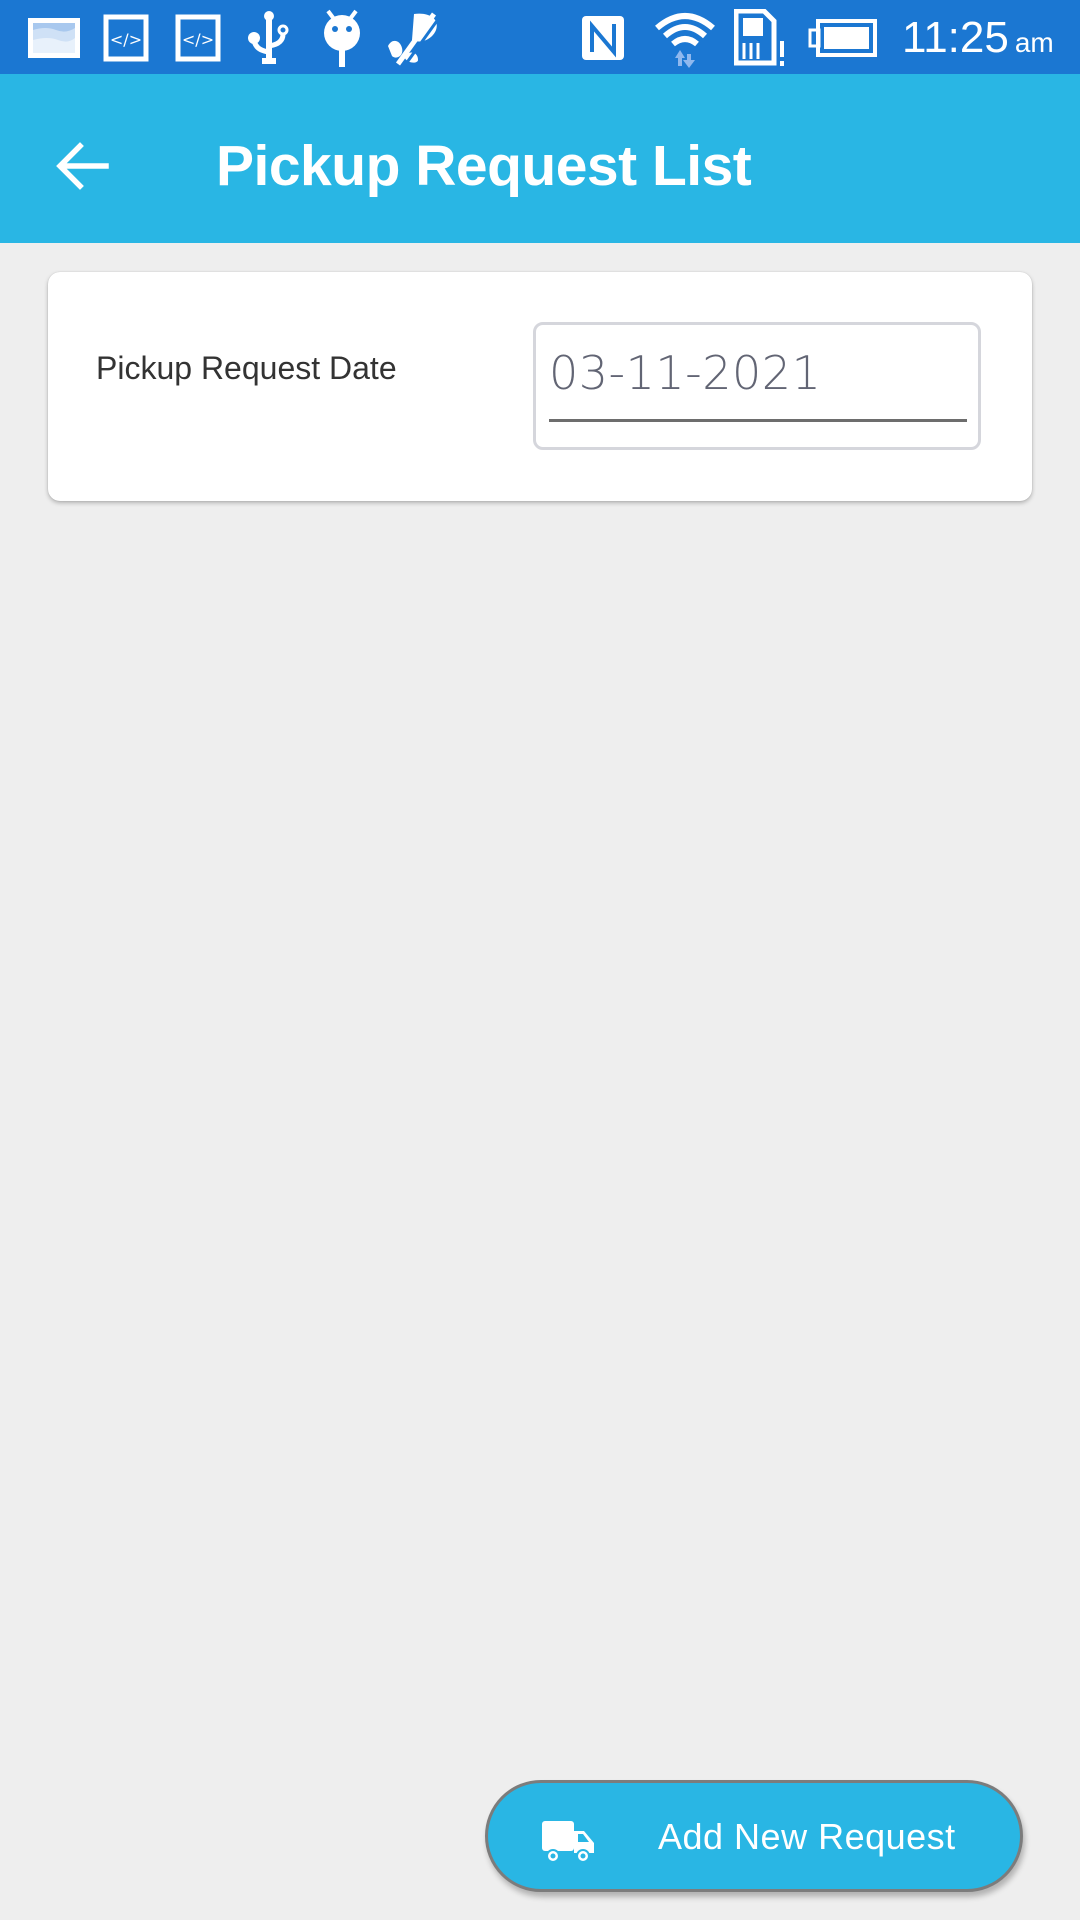  What do you see at coordinates (843, 38) in the screenshot?
I see `battery-icon` at bounding box center [843, 38].